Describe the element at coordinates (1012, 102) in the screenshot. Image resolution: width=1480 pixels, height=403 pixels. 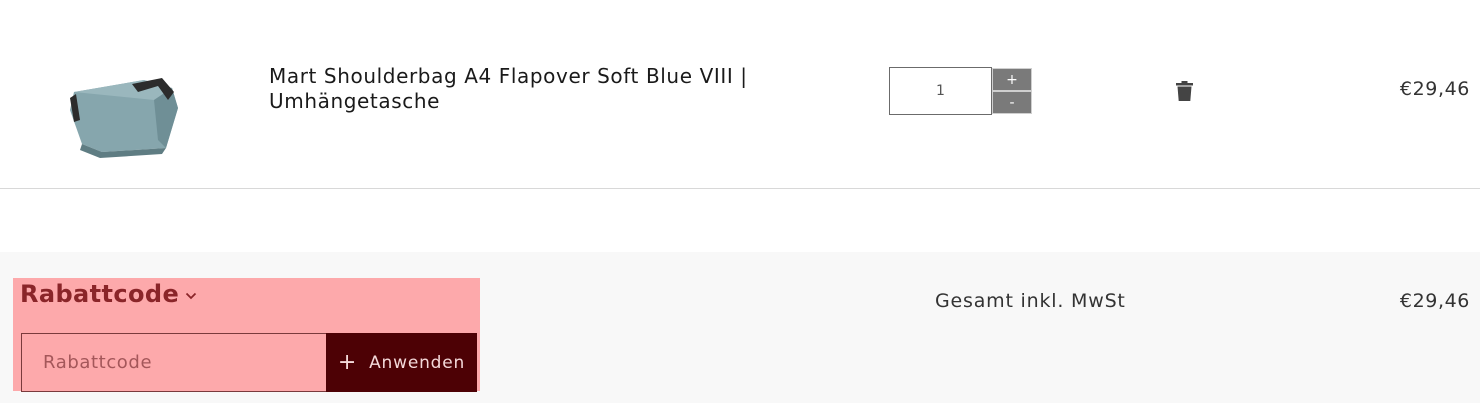
I see `quantity-decrease-button: -` at that location.